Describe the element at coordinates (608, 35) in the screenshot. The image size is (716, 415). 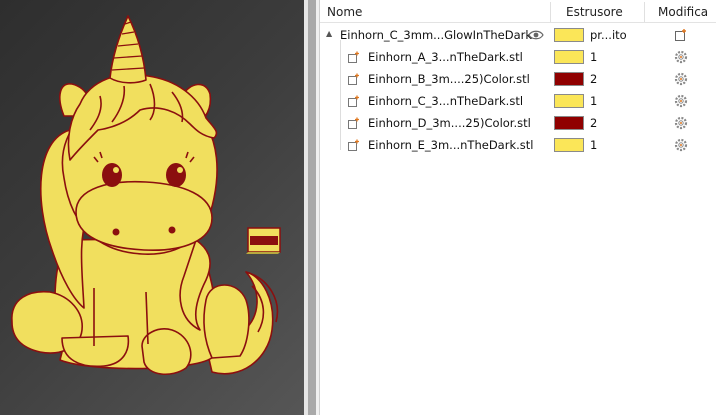
I see `extruder-value: pr...ito` at that location.